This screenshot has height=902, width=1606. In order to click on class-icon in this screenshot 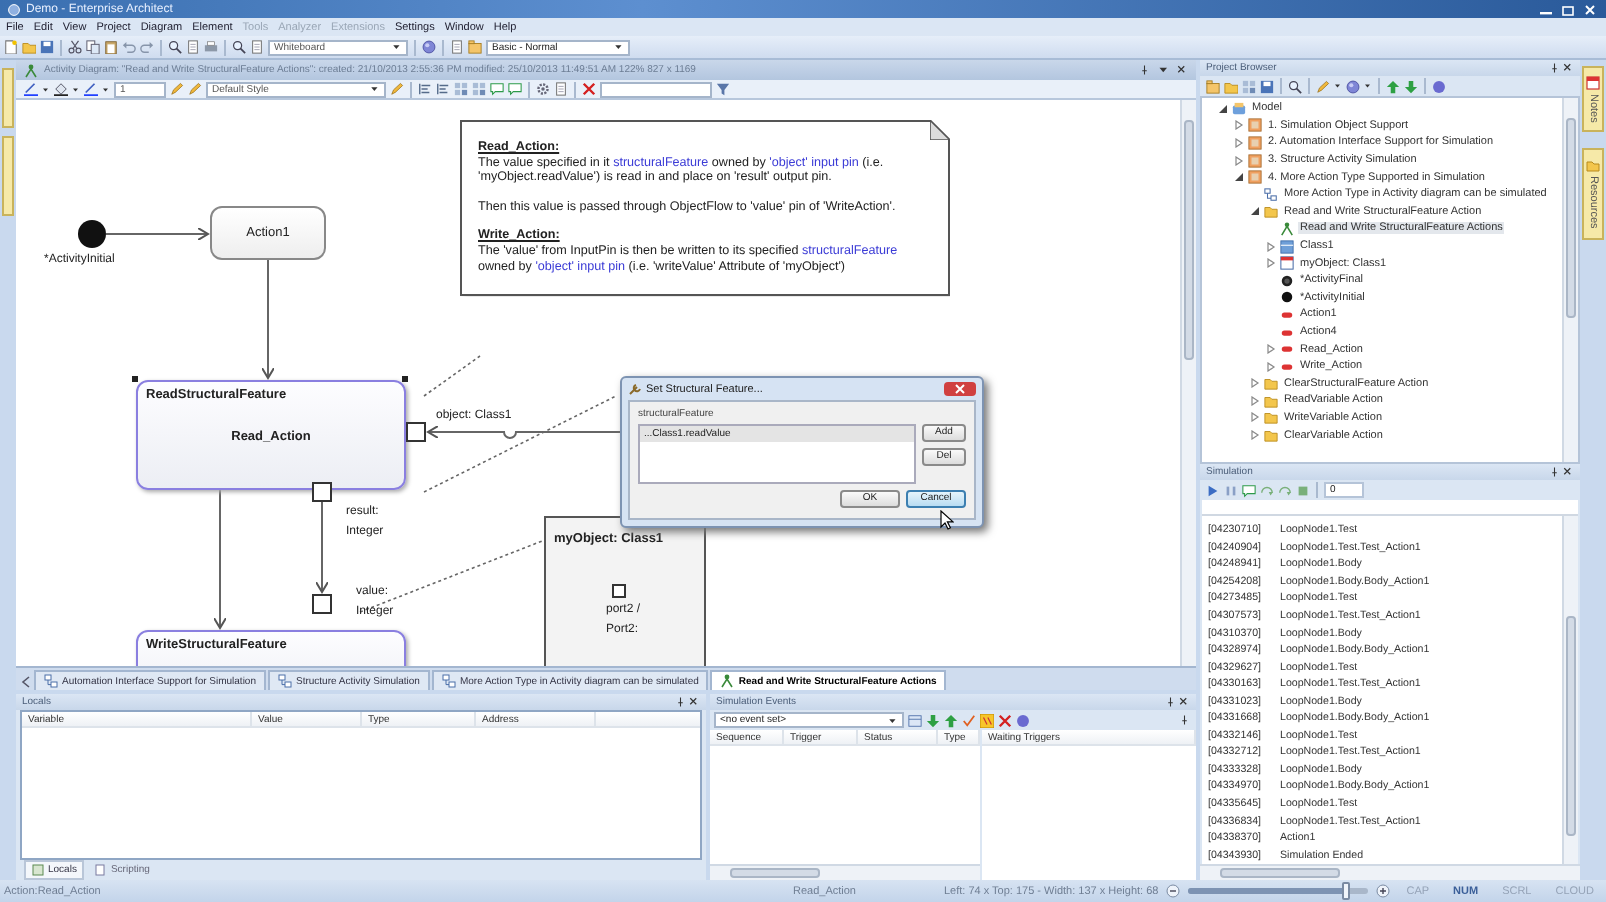, I will do `click(1287, 246)`.